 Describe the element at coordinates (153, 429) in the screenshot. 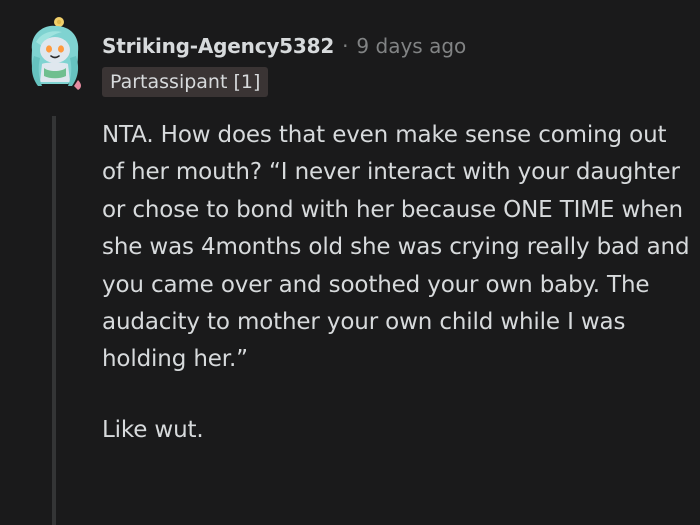

I see `comment-paragraph: Like wut.` at that location.